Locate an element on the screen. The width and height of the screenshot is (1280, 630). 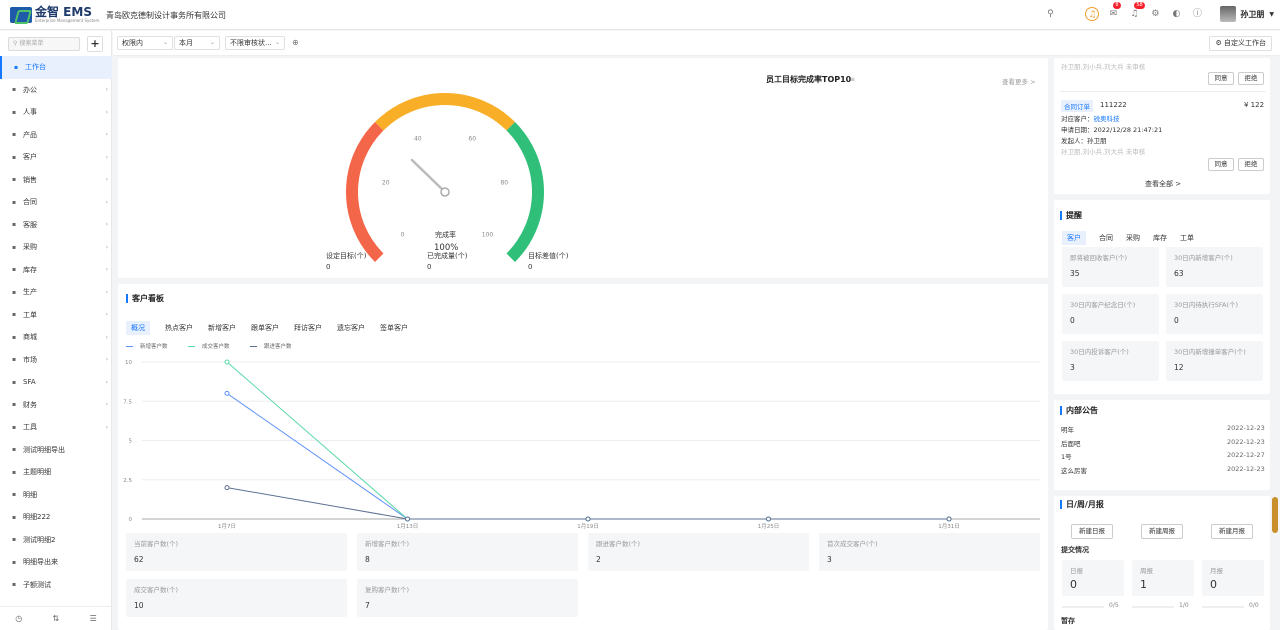
customer-tab: 热点客户 is located at coordinates (179, 328).